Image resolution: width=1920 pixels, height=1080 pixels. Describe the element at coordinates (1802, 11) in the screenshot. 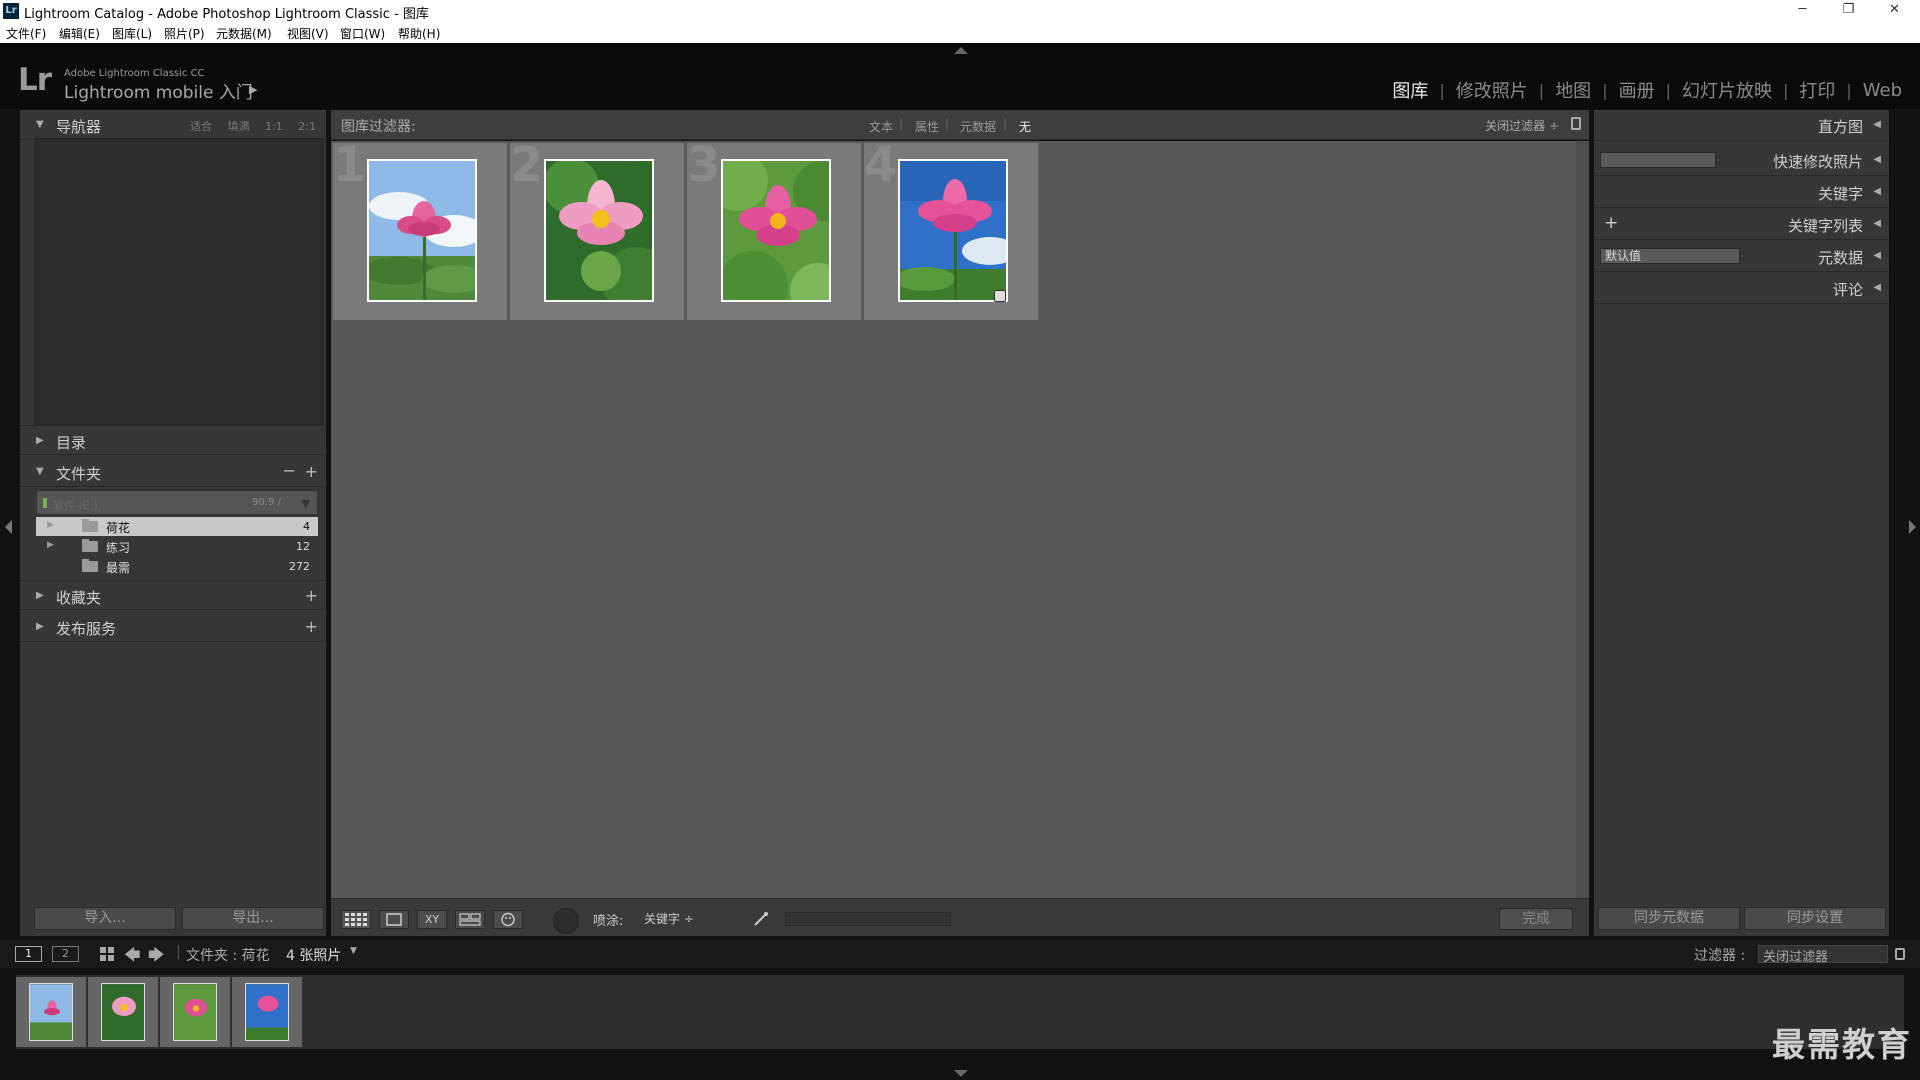

I see `minimize-button: ─` at that location.